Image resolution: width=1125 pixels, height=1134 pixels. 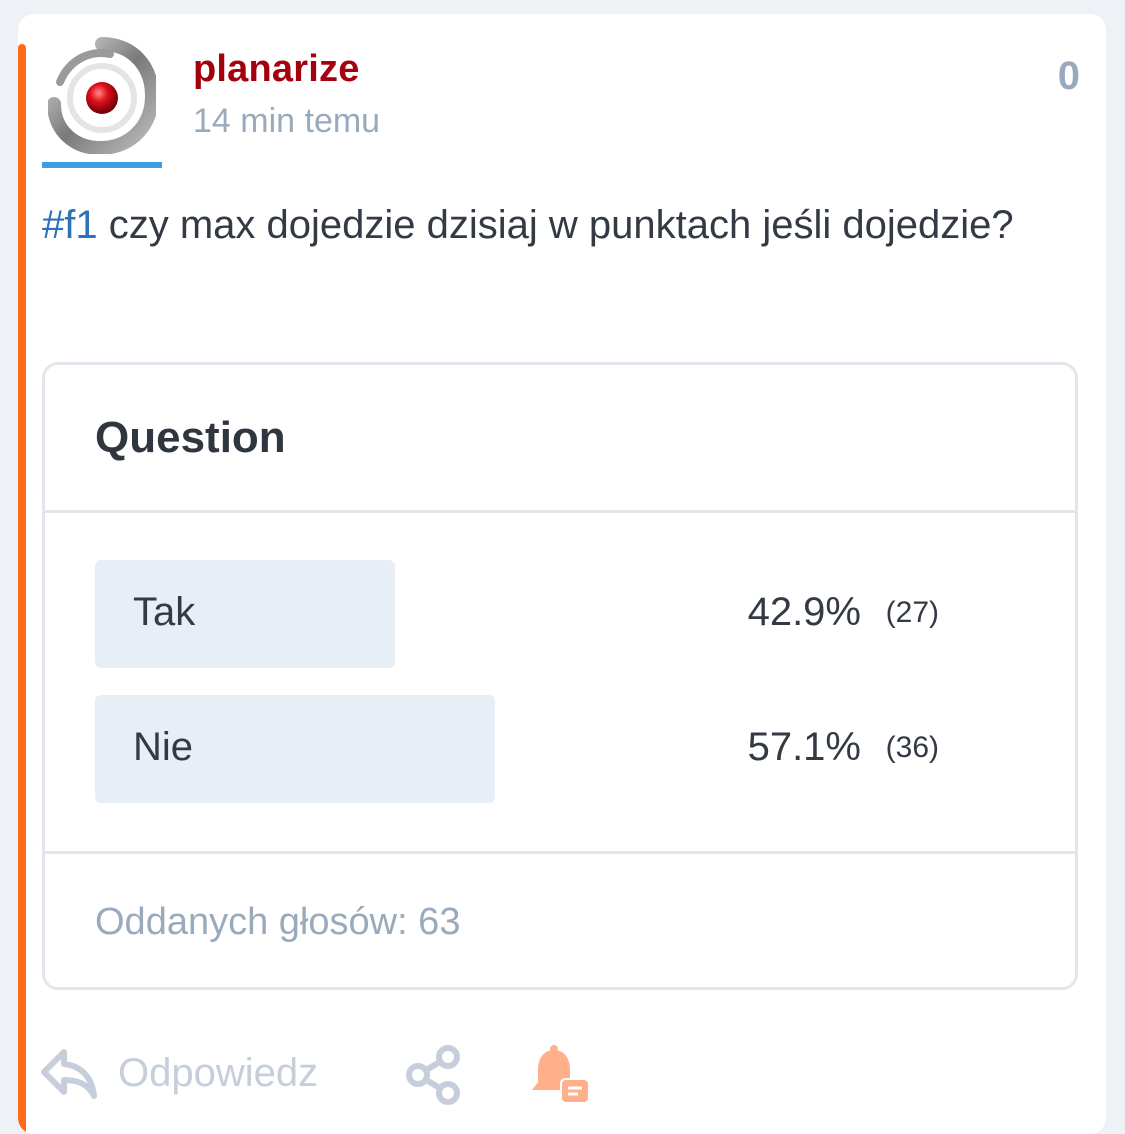 I want to click on notify-button, so click(x=559, y=1077).